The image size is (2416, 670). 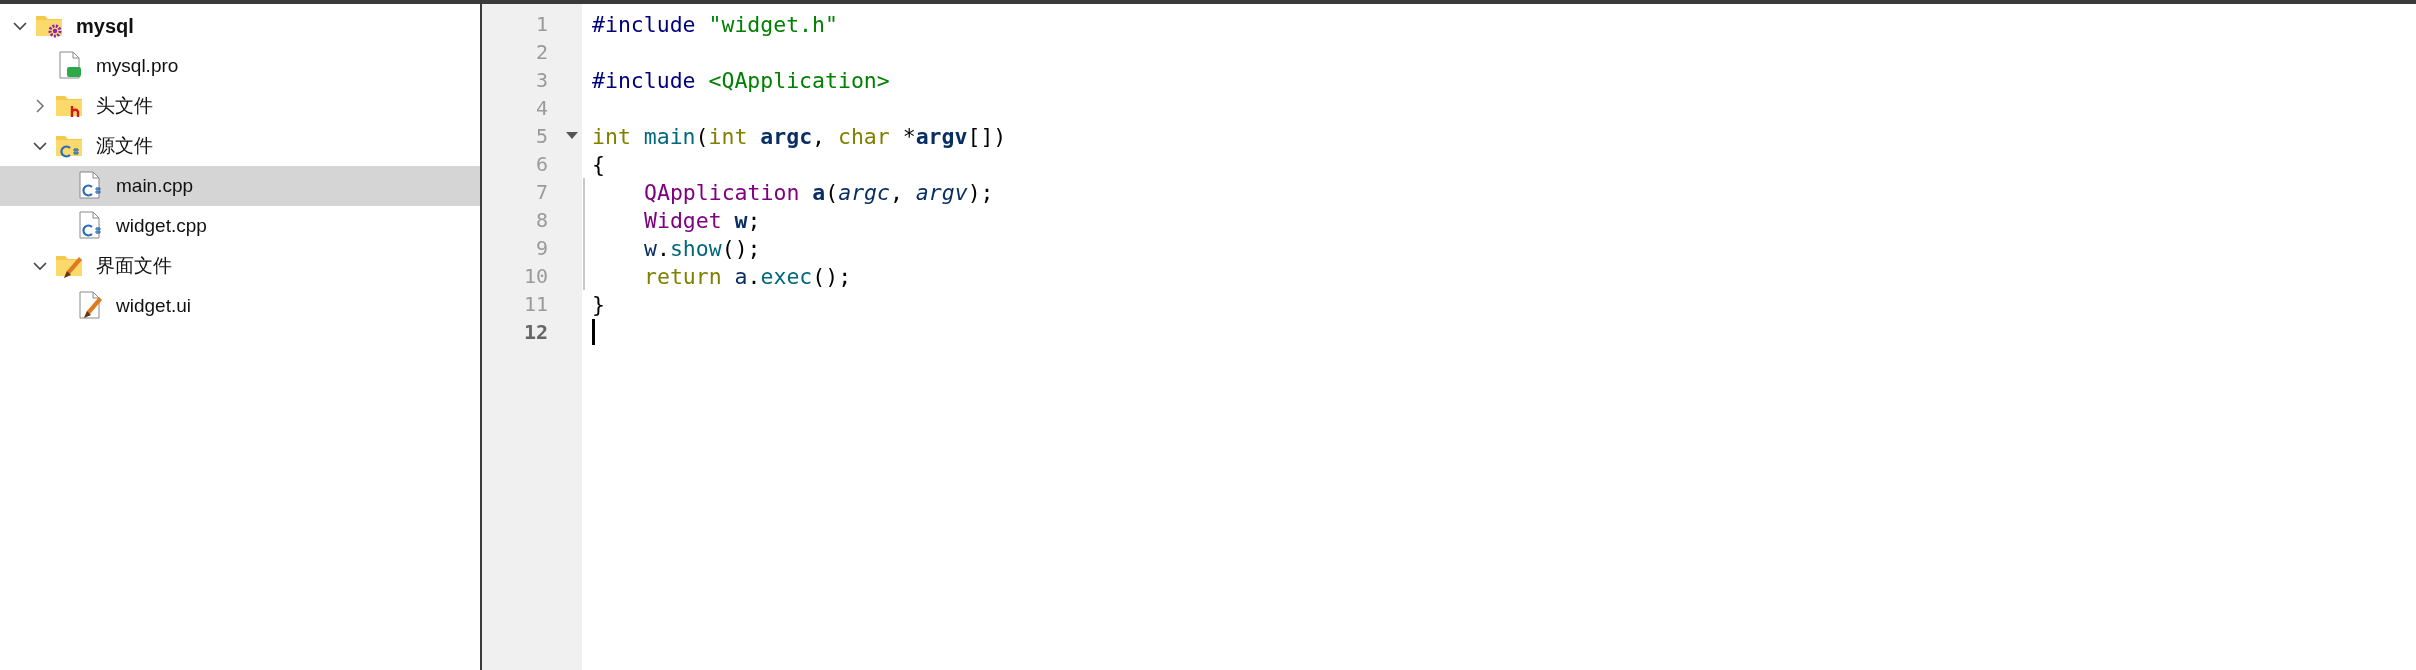 I want to click on code-line: return a.exec();, so click(x=748, y=276).